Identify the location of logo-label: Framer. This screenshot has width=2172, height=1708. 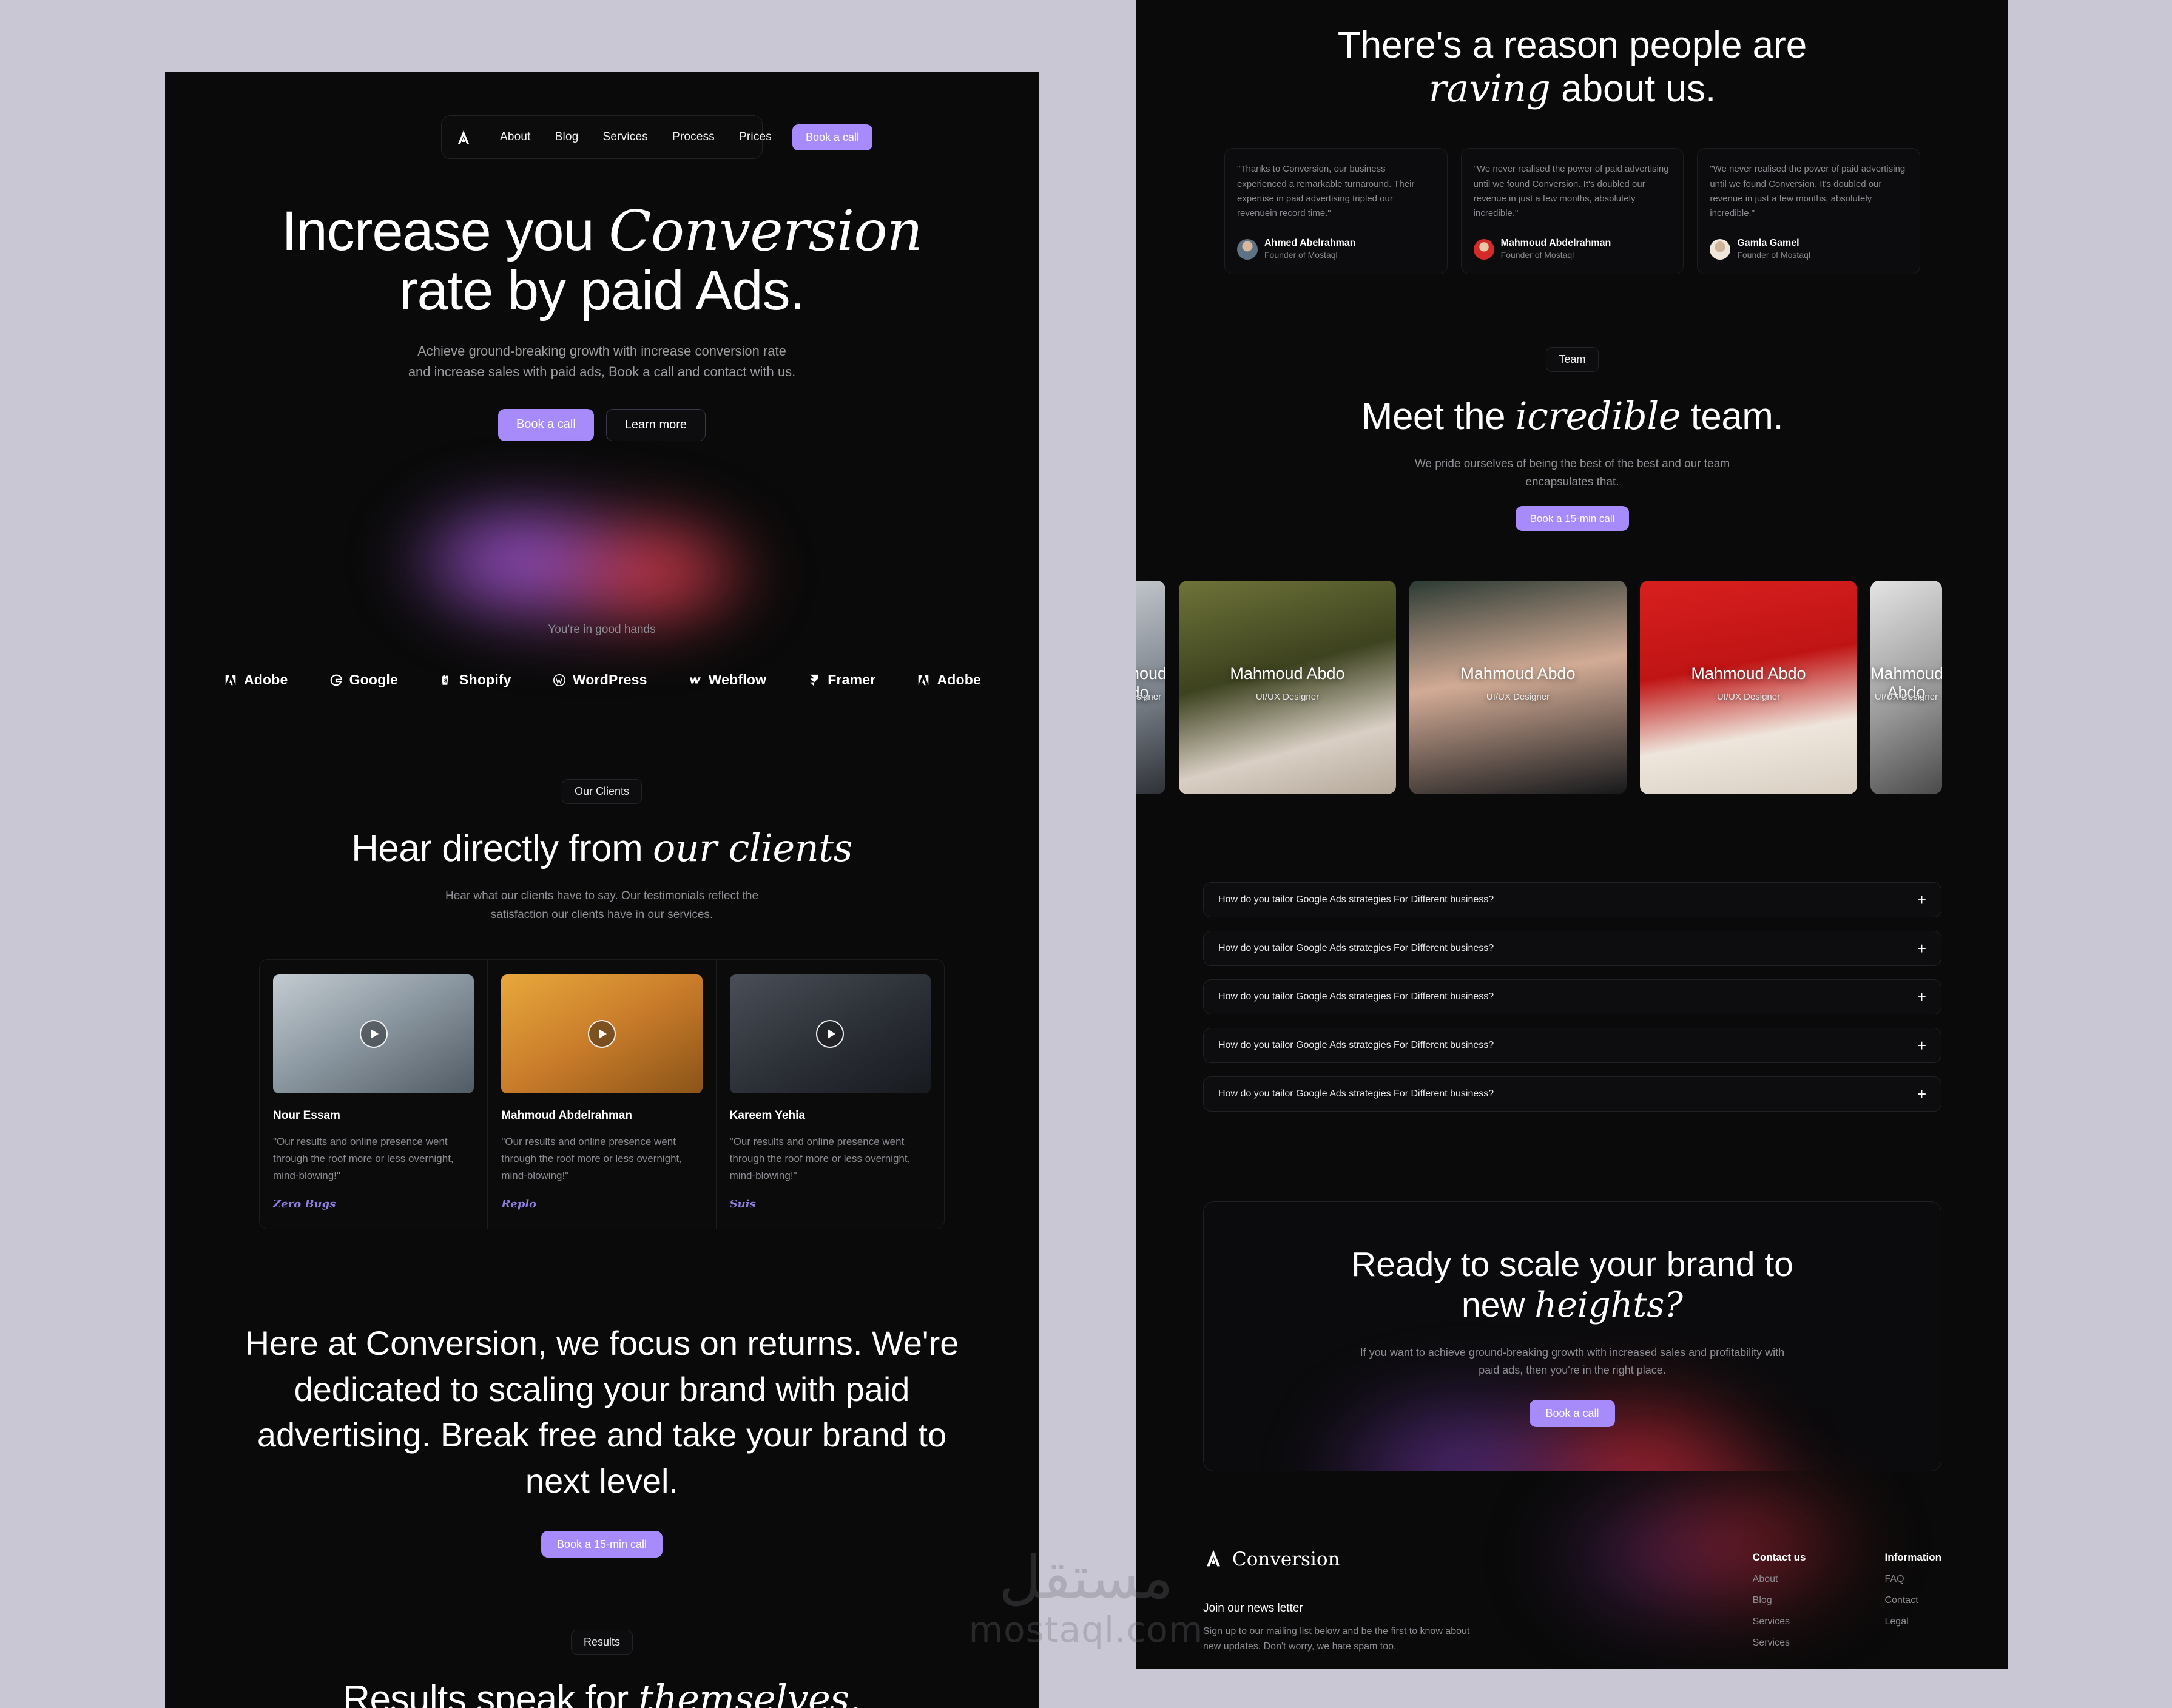
(852, 680).